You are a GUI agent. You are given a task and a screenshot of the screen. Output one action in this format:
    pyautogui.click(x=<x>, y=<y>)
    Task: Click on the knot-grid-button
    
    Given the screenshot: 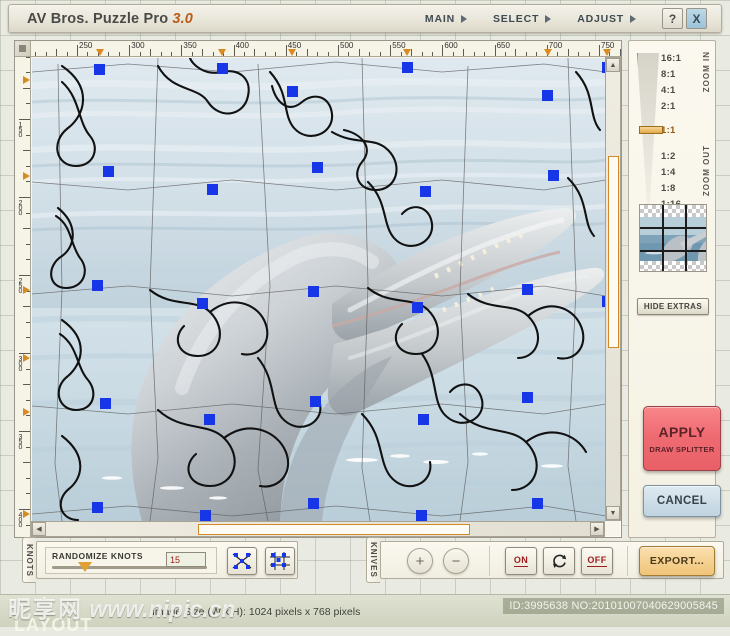 What is the action you would take?
    pyautogui.click(x=280, y=561)
    